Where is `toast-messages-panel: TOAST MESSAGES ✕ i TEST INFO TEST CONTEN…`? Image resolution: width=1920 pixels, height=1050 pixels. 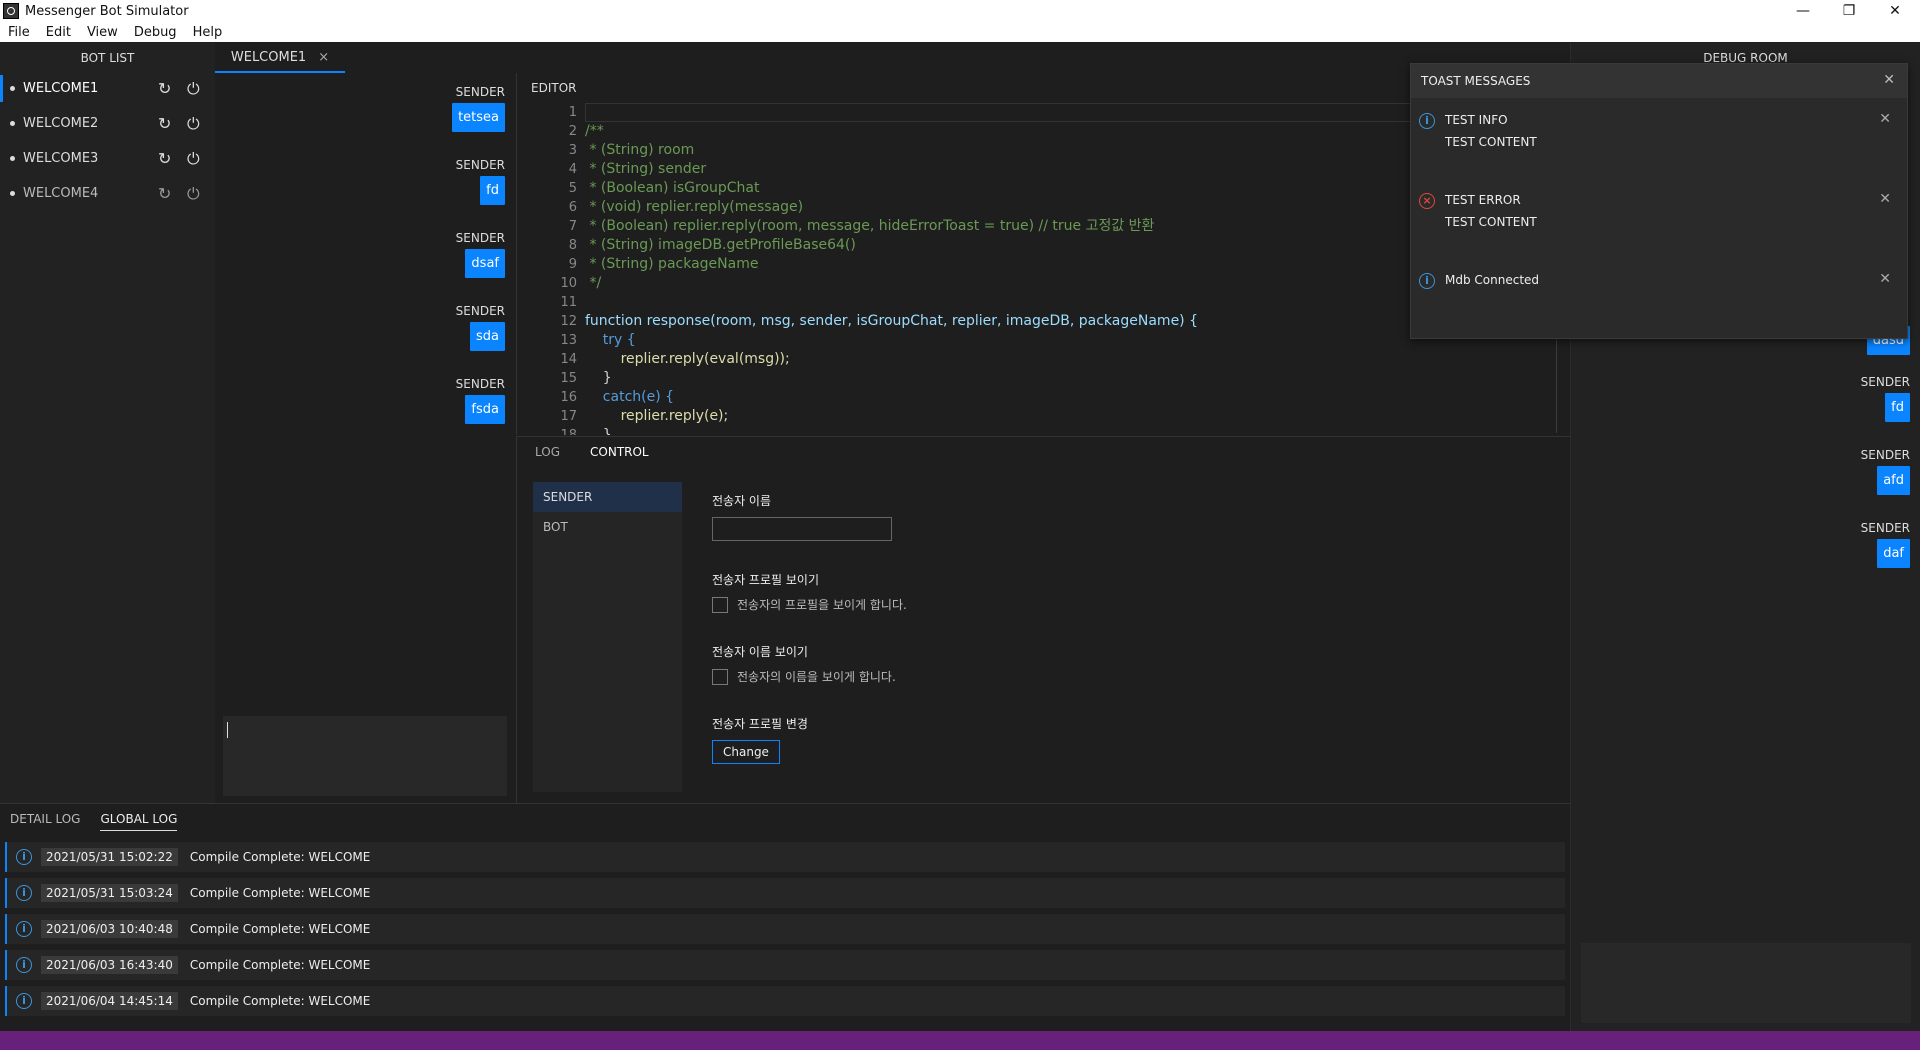
toast-messages-panel: TOAST MESSAGES ✕ i TEST INFO TEST CONTEN… is located at coordinates (1659, 201).